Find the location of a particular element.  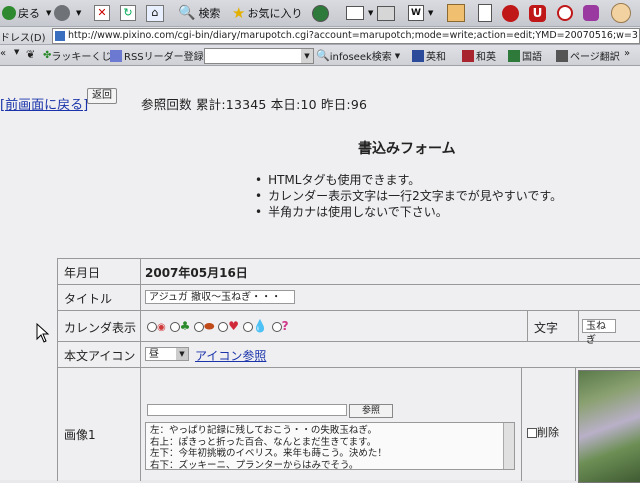

dropdown-icon: ▼ is located at coordinates (17, 52).